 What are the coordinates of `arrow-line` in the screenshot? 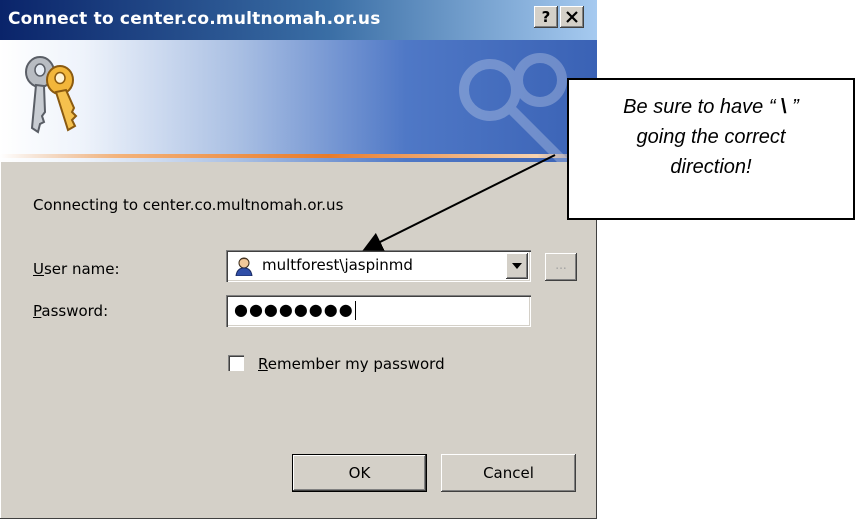 It's located at (459, 202).